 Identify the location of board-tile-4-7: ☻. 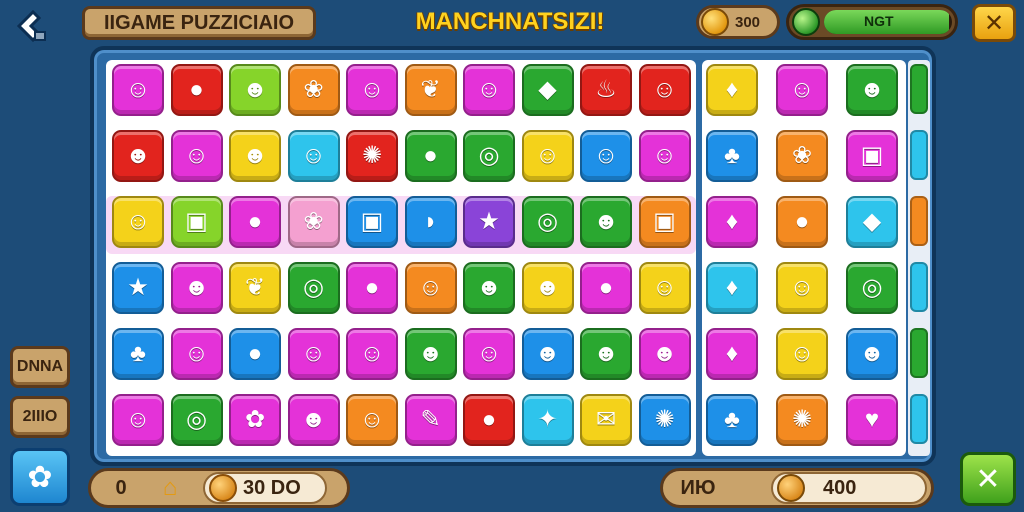
(547, 354).